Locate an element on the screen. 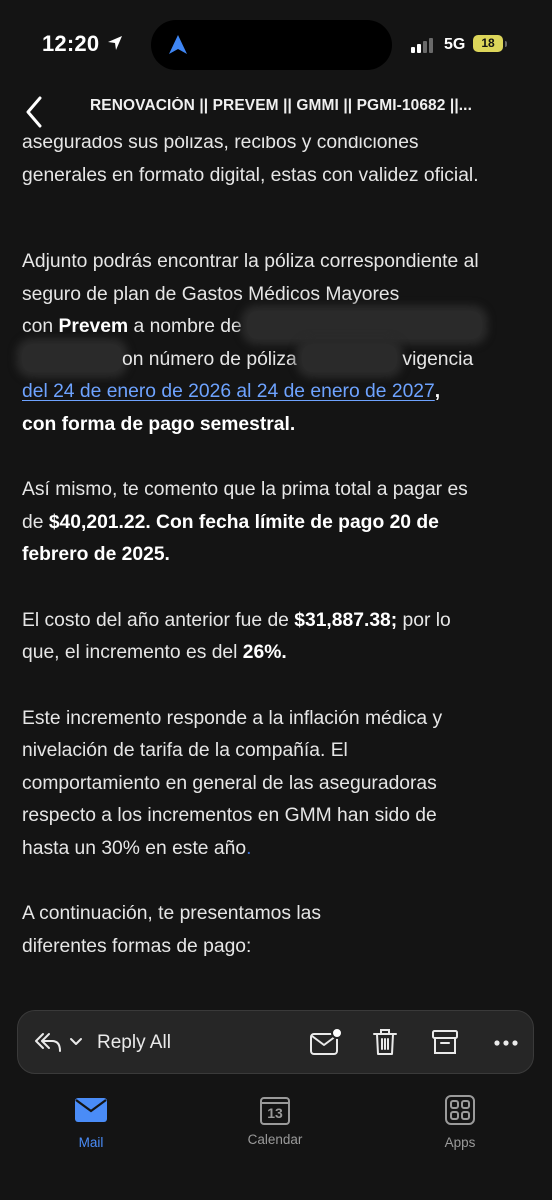  calendar-day: 13 is located at coordinates (275, 1113).